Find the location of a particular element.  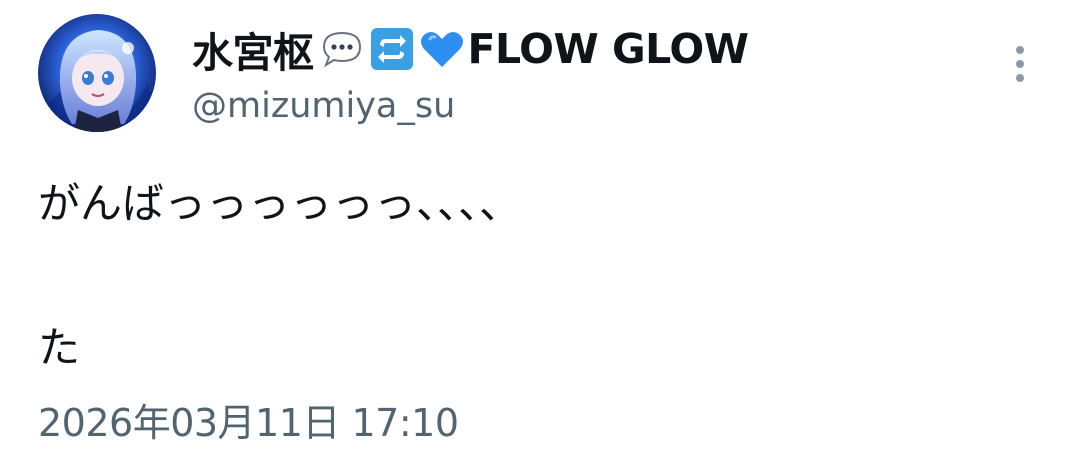

speech-balloon-icon is located at coordinates (342, 49).